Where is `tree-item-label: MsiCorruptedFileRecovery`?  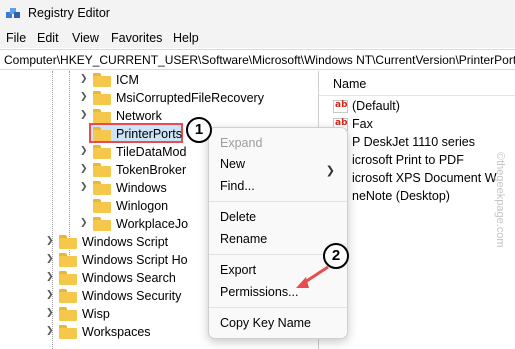 tree-item-label: MsiCorruptedFileRecovery is located at coordinates (190, 98).